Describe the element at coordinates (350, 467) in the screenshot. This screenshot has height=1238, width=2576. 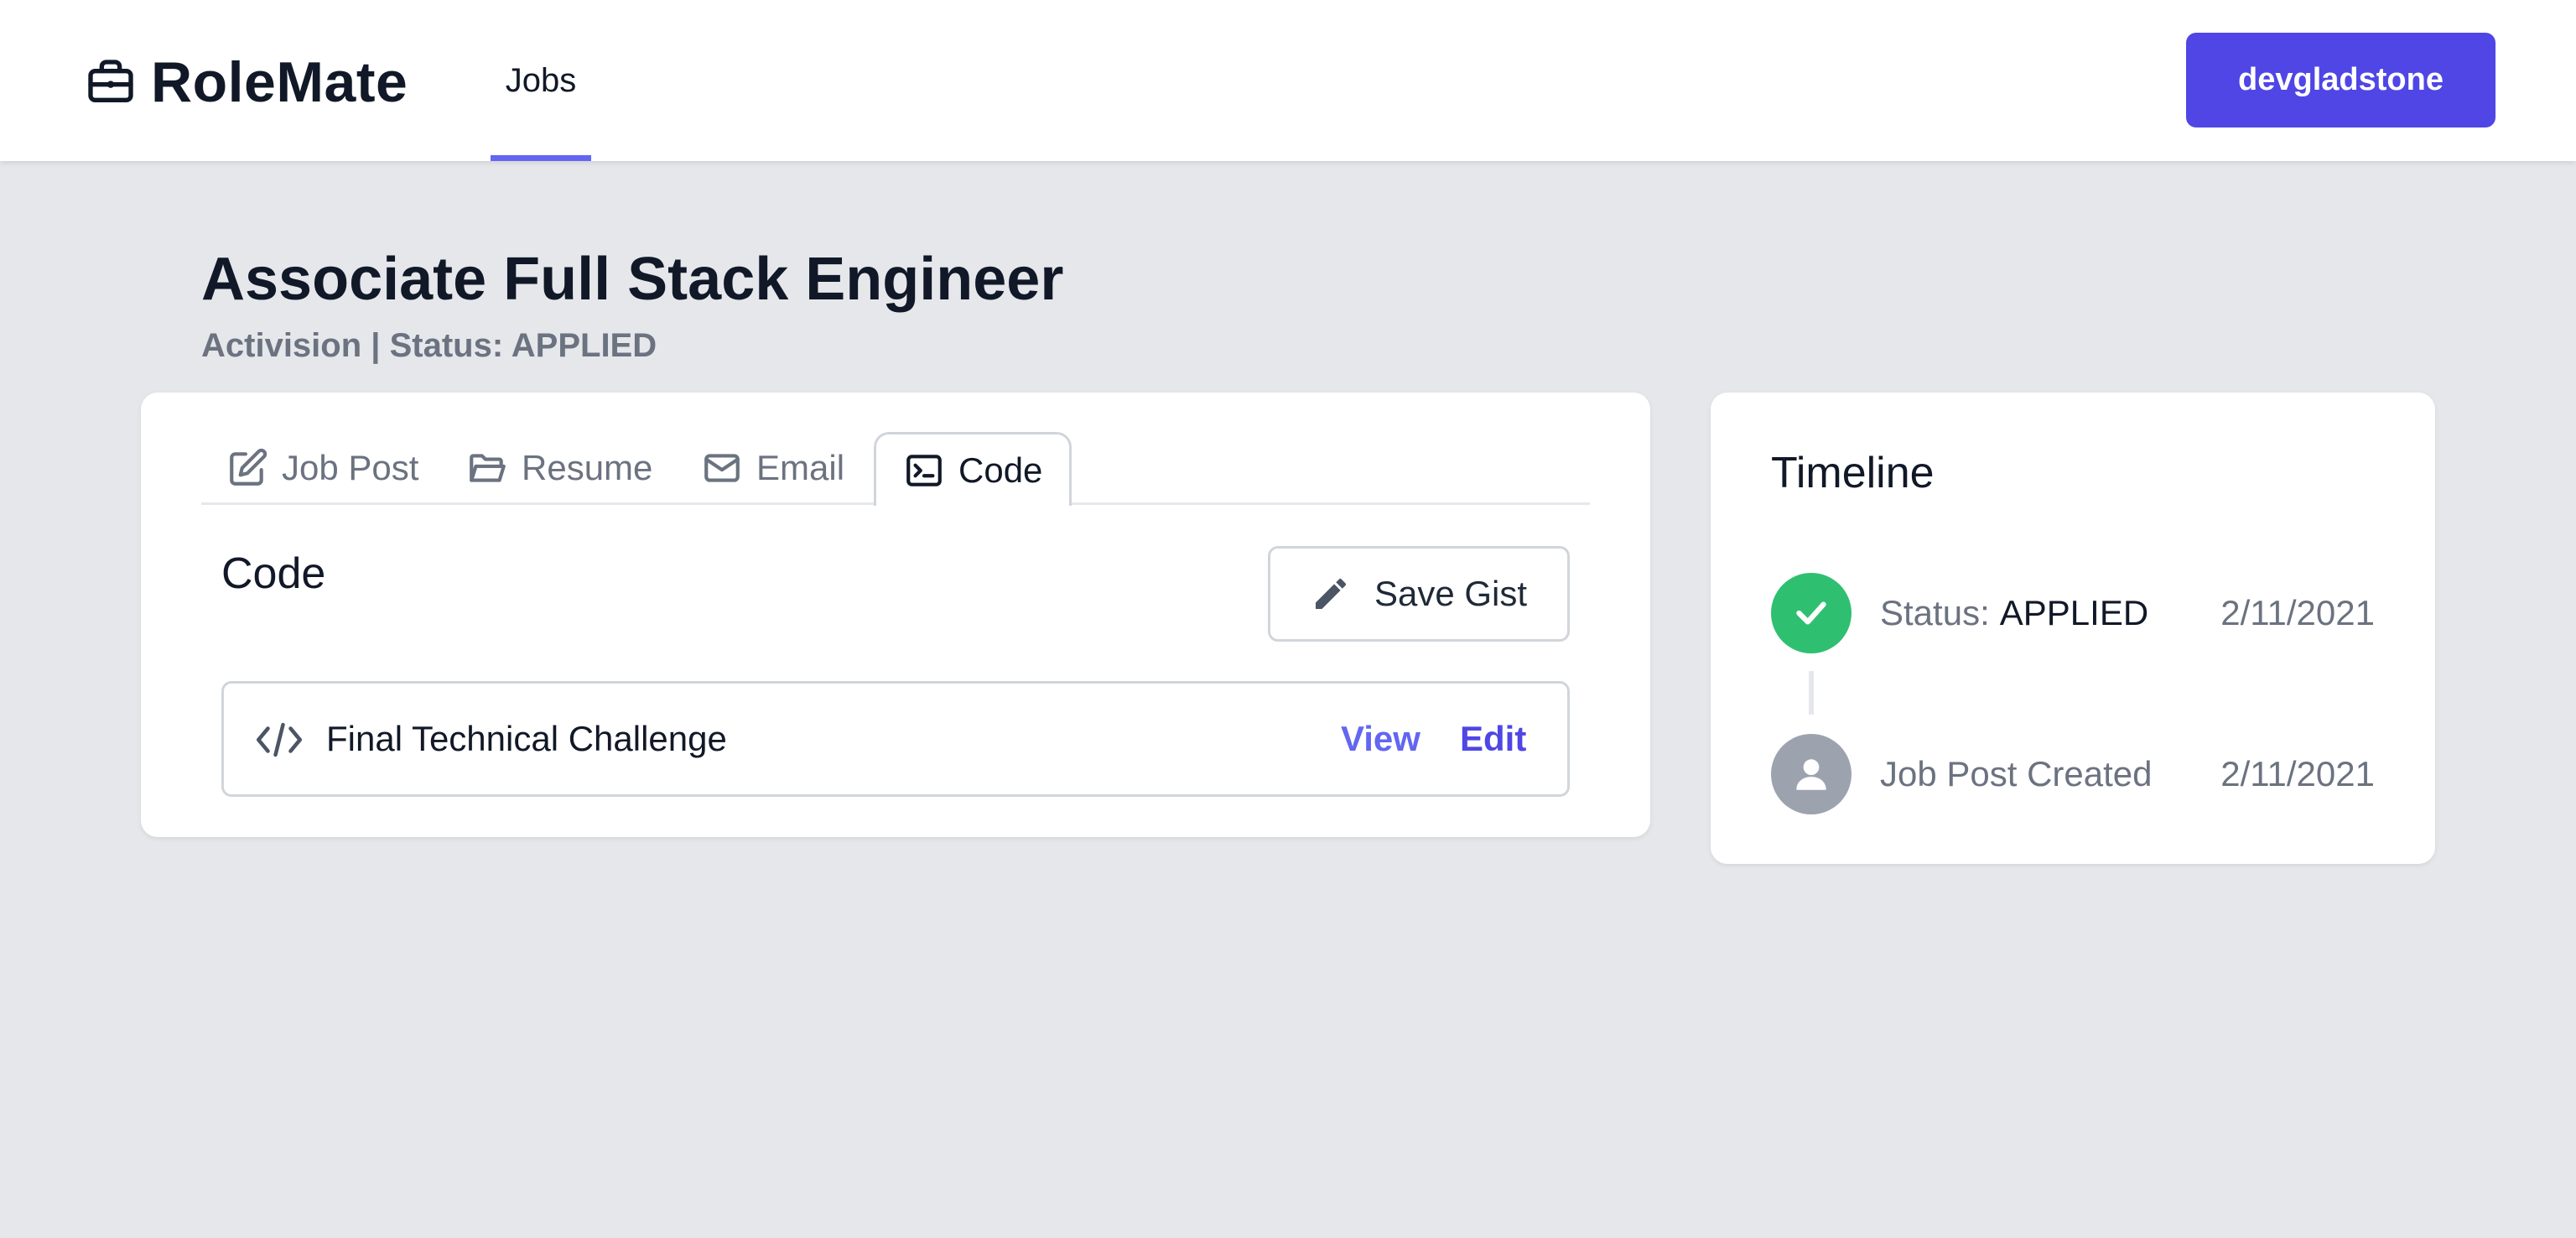
I see `tab-label: Job Post` at that location.